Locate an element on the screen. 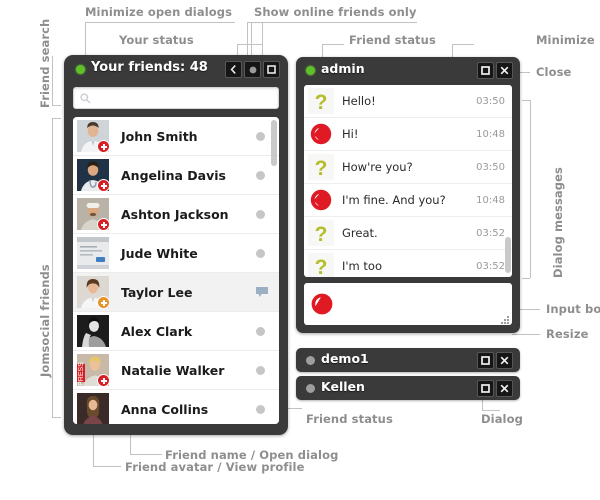 The image size is (600, 500). message-text: Great. is located at coordinates (360, 233).